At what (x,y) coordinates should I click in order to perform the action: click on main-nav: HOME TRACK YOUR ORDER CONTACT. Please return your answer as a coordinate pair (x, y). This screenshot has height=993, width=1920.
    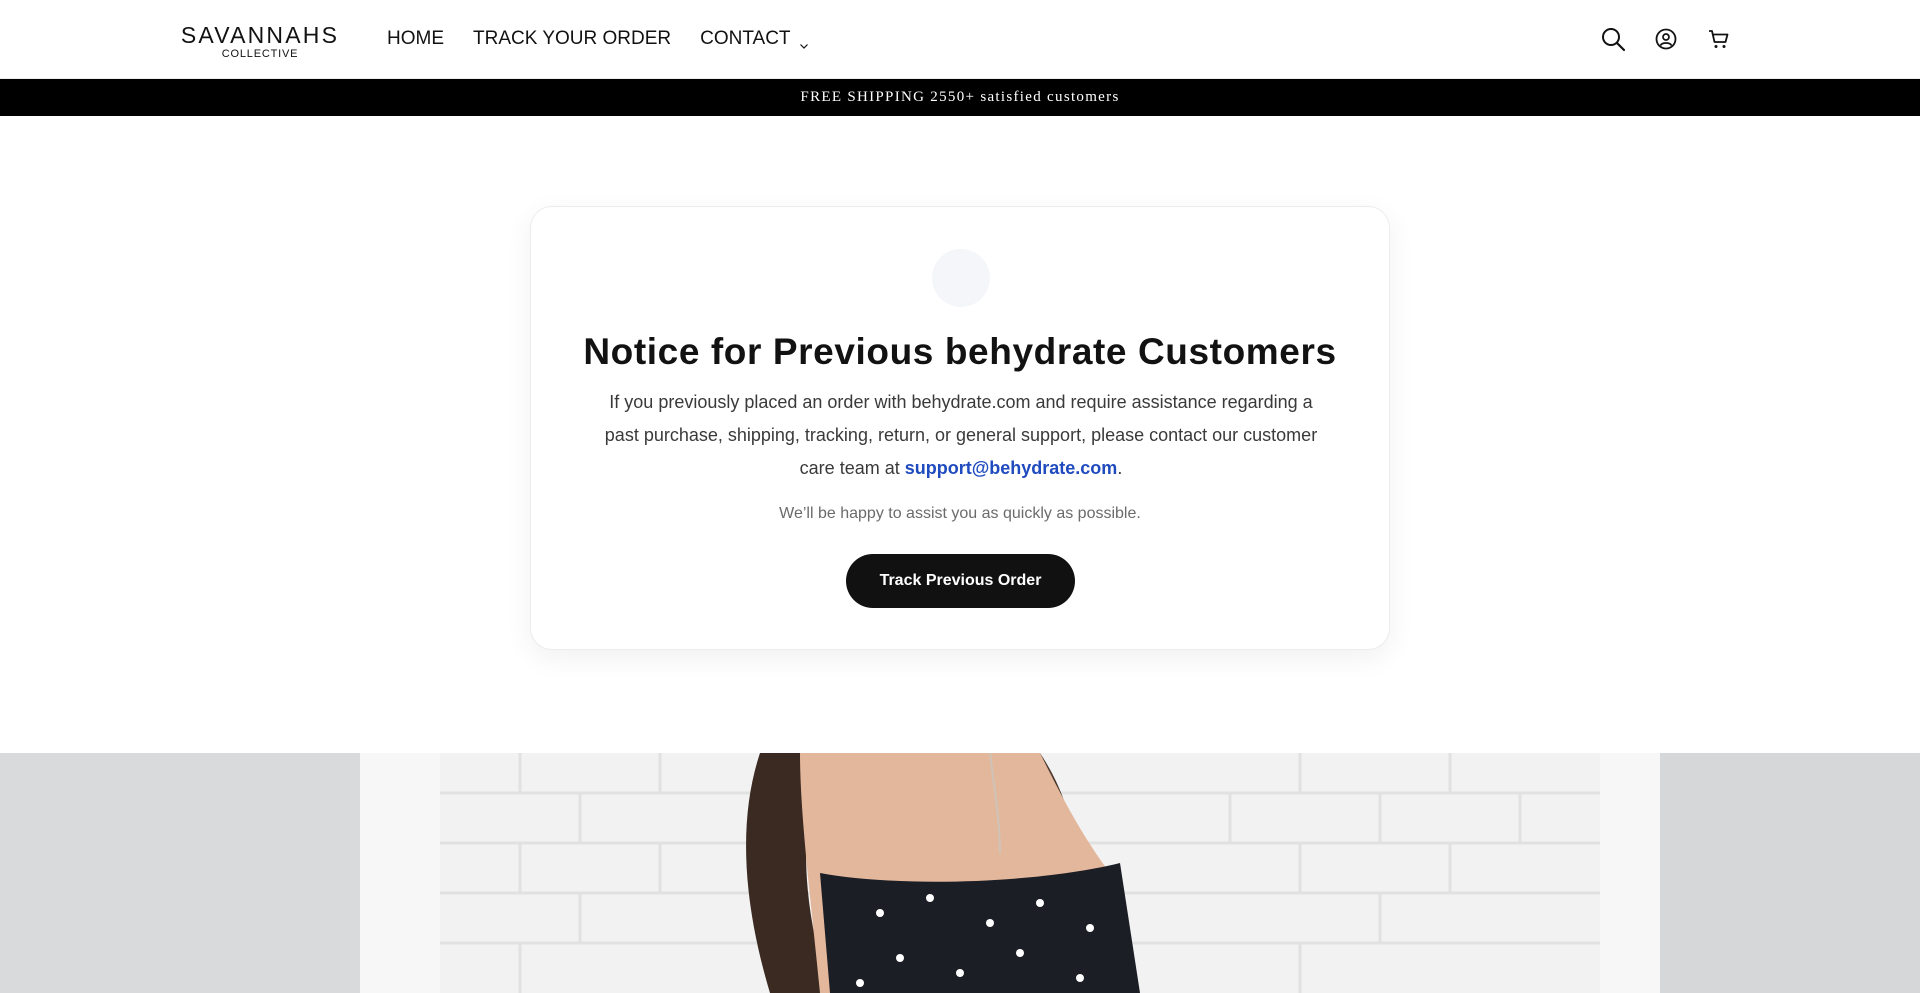
    Looking at the image, I should click on (612, 39).